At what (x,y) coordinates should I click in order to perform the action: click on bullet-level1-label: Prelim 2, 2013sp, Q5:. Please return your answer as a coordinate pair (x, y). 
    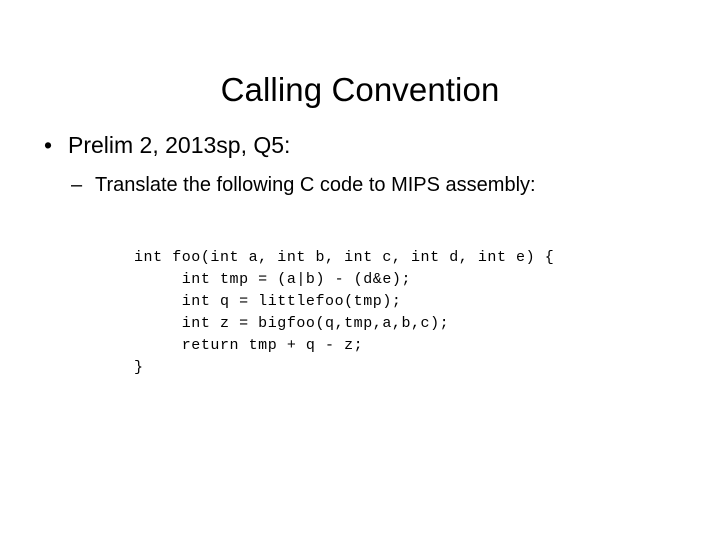
    Looking at the image, I should click on (179, 145).